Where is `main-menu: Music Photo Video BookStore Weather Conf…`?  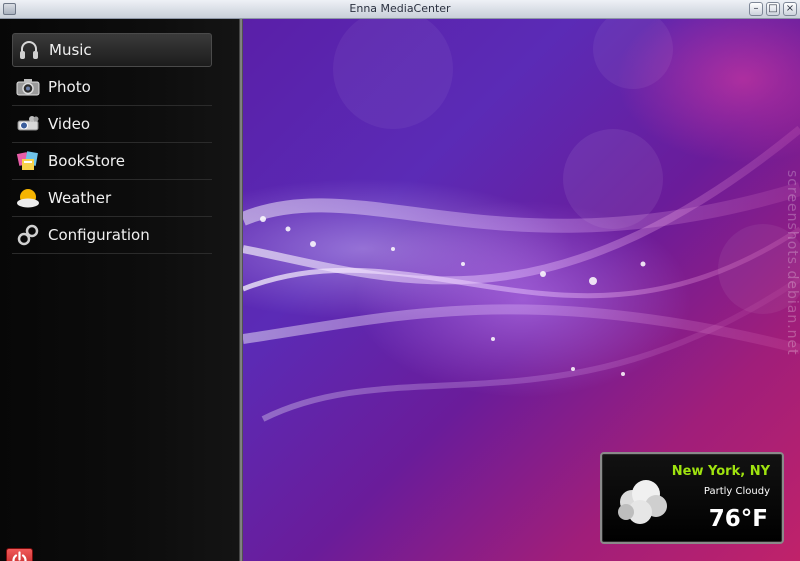 main-menu: Music Photo Video BookStore Weather Conf… is located at coordinates (112, 143).